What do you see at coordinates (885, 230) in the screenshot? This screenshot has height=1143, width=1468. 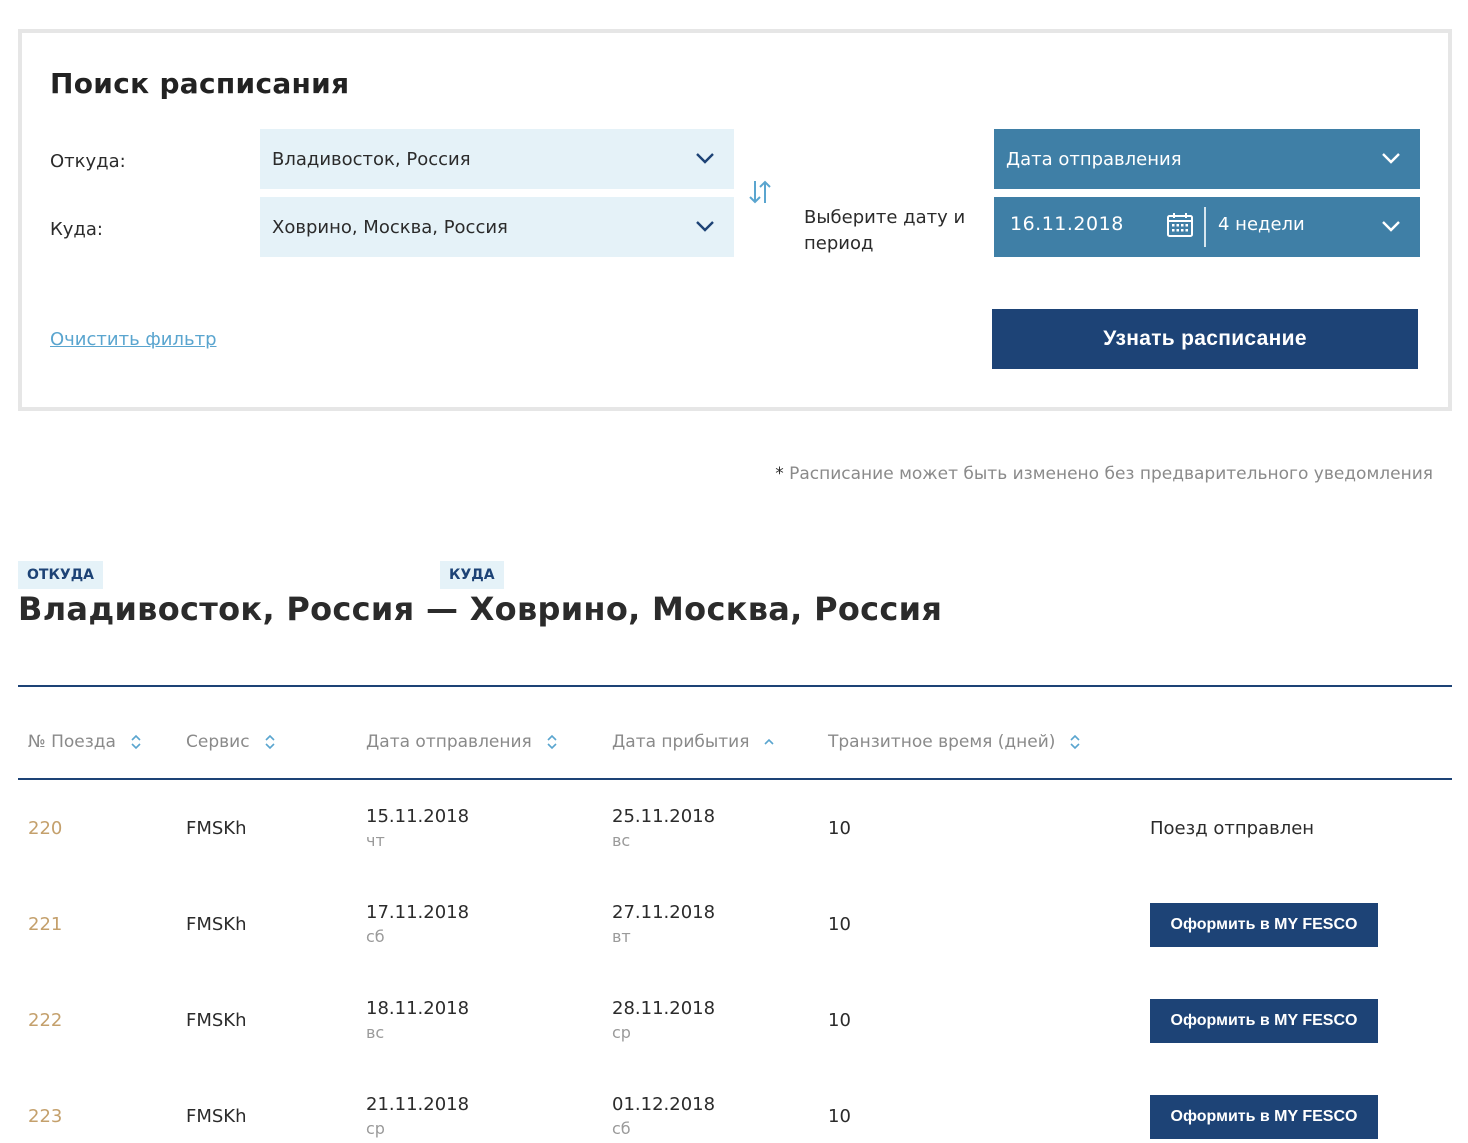 I see `date-hint: Выберите дату и период` at bounding box center [885, 230].